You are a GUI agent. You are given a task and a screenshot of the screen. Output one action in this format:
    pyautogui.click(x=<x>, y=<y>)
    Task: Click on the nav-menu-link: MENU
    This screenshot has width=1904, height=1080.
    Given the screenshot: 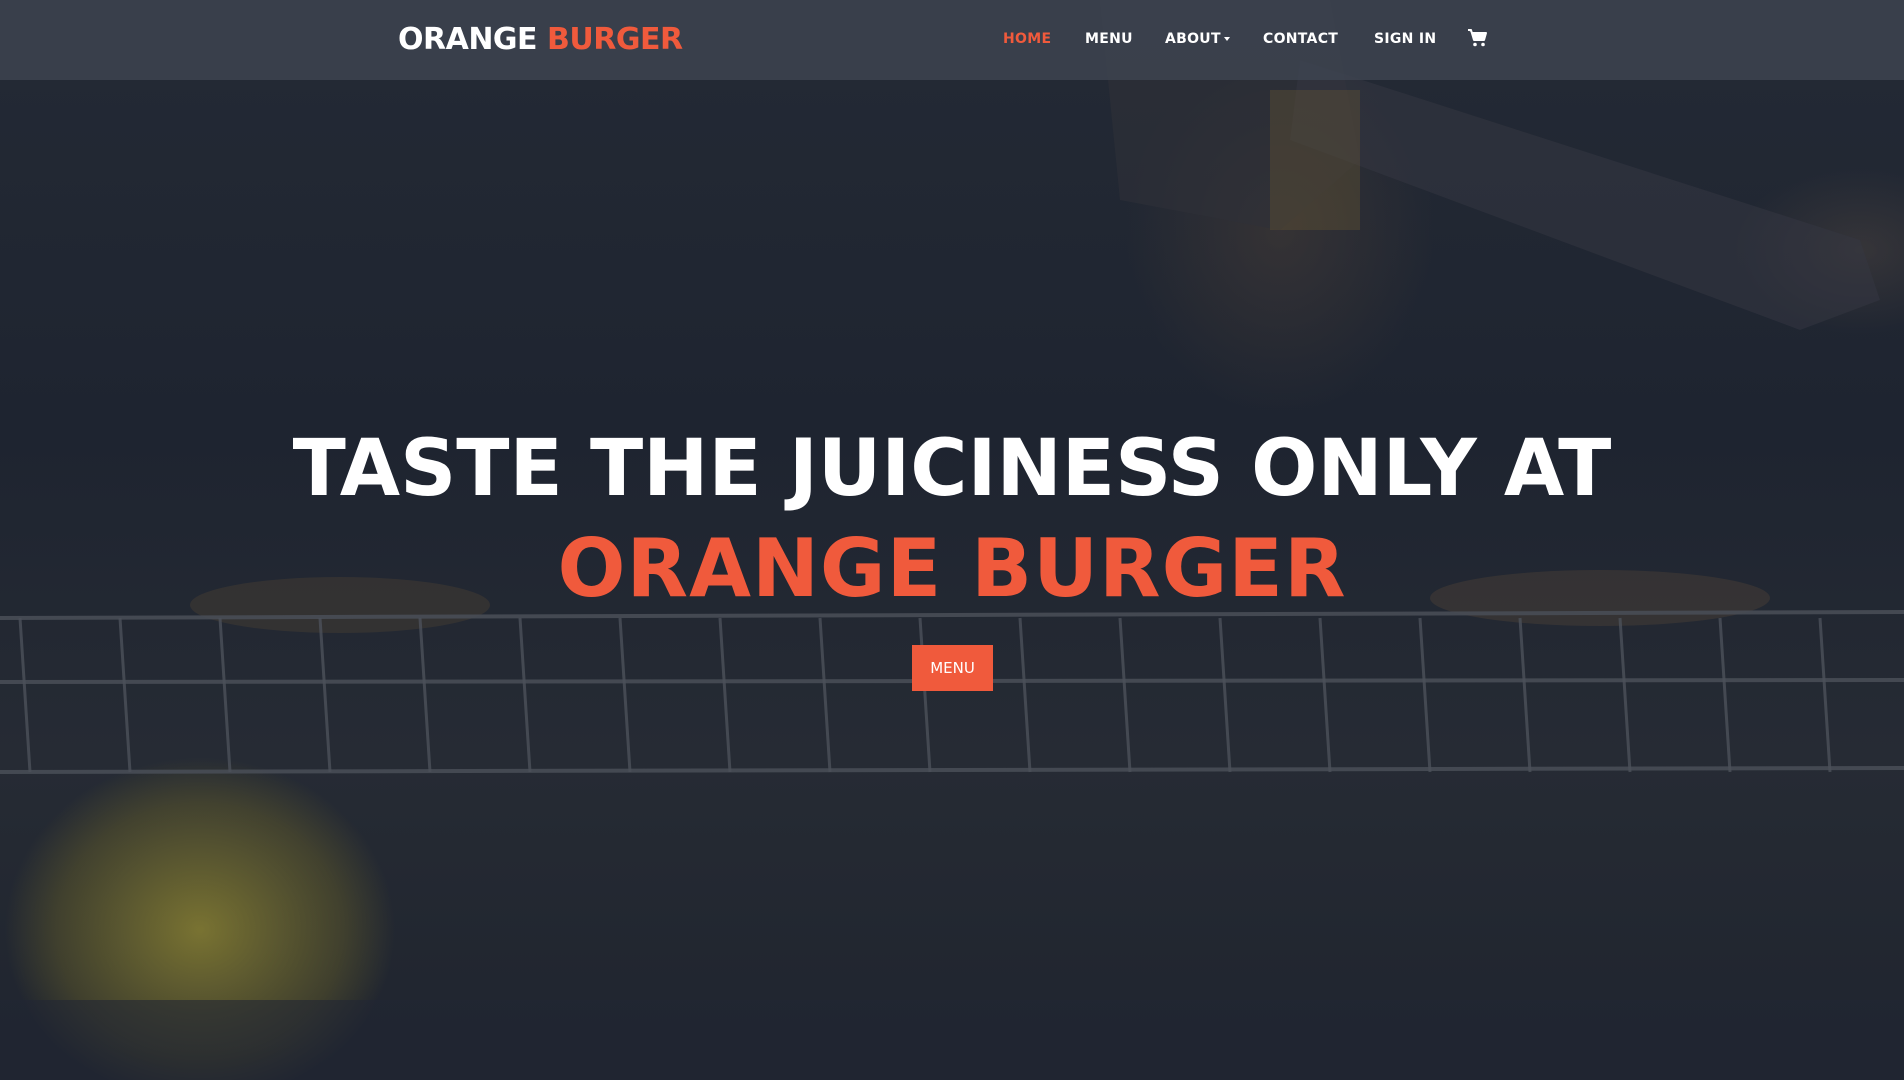 What is the action you would take?
    pyautogui.click(x=1109, y=39)
    